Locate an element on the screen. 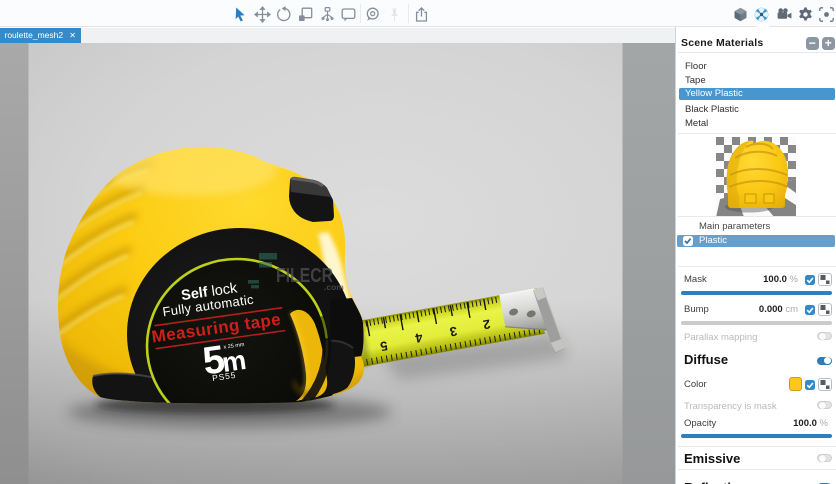 The height and width of the screenshot is (484, 836). svg-text: .com is located at coordinates (334, 287).